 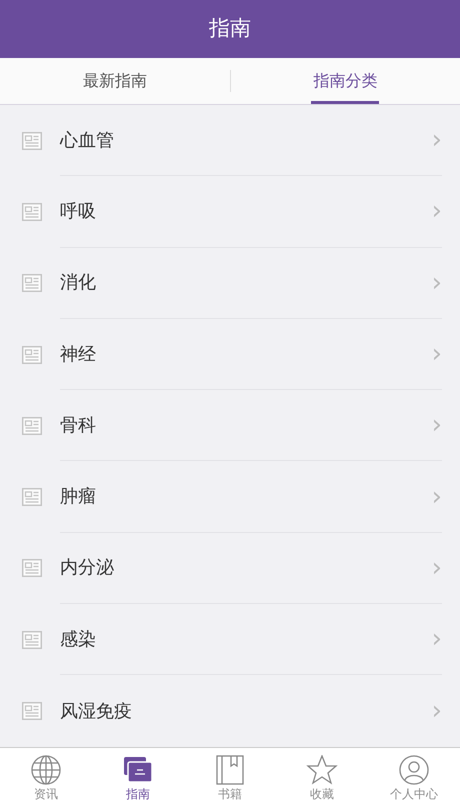 I want to click on category-label: 内分泌, so click(x=246, y=568).